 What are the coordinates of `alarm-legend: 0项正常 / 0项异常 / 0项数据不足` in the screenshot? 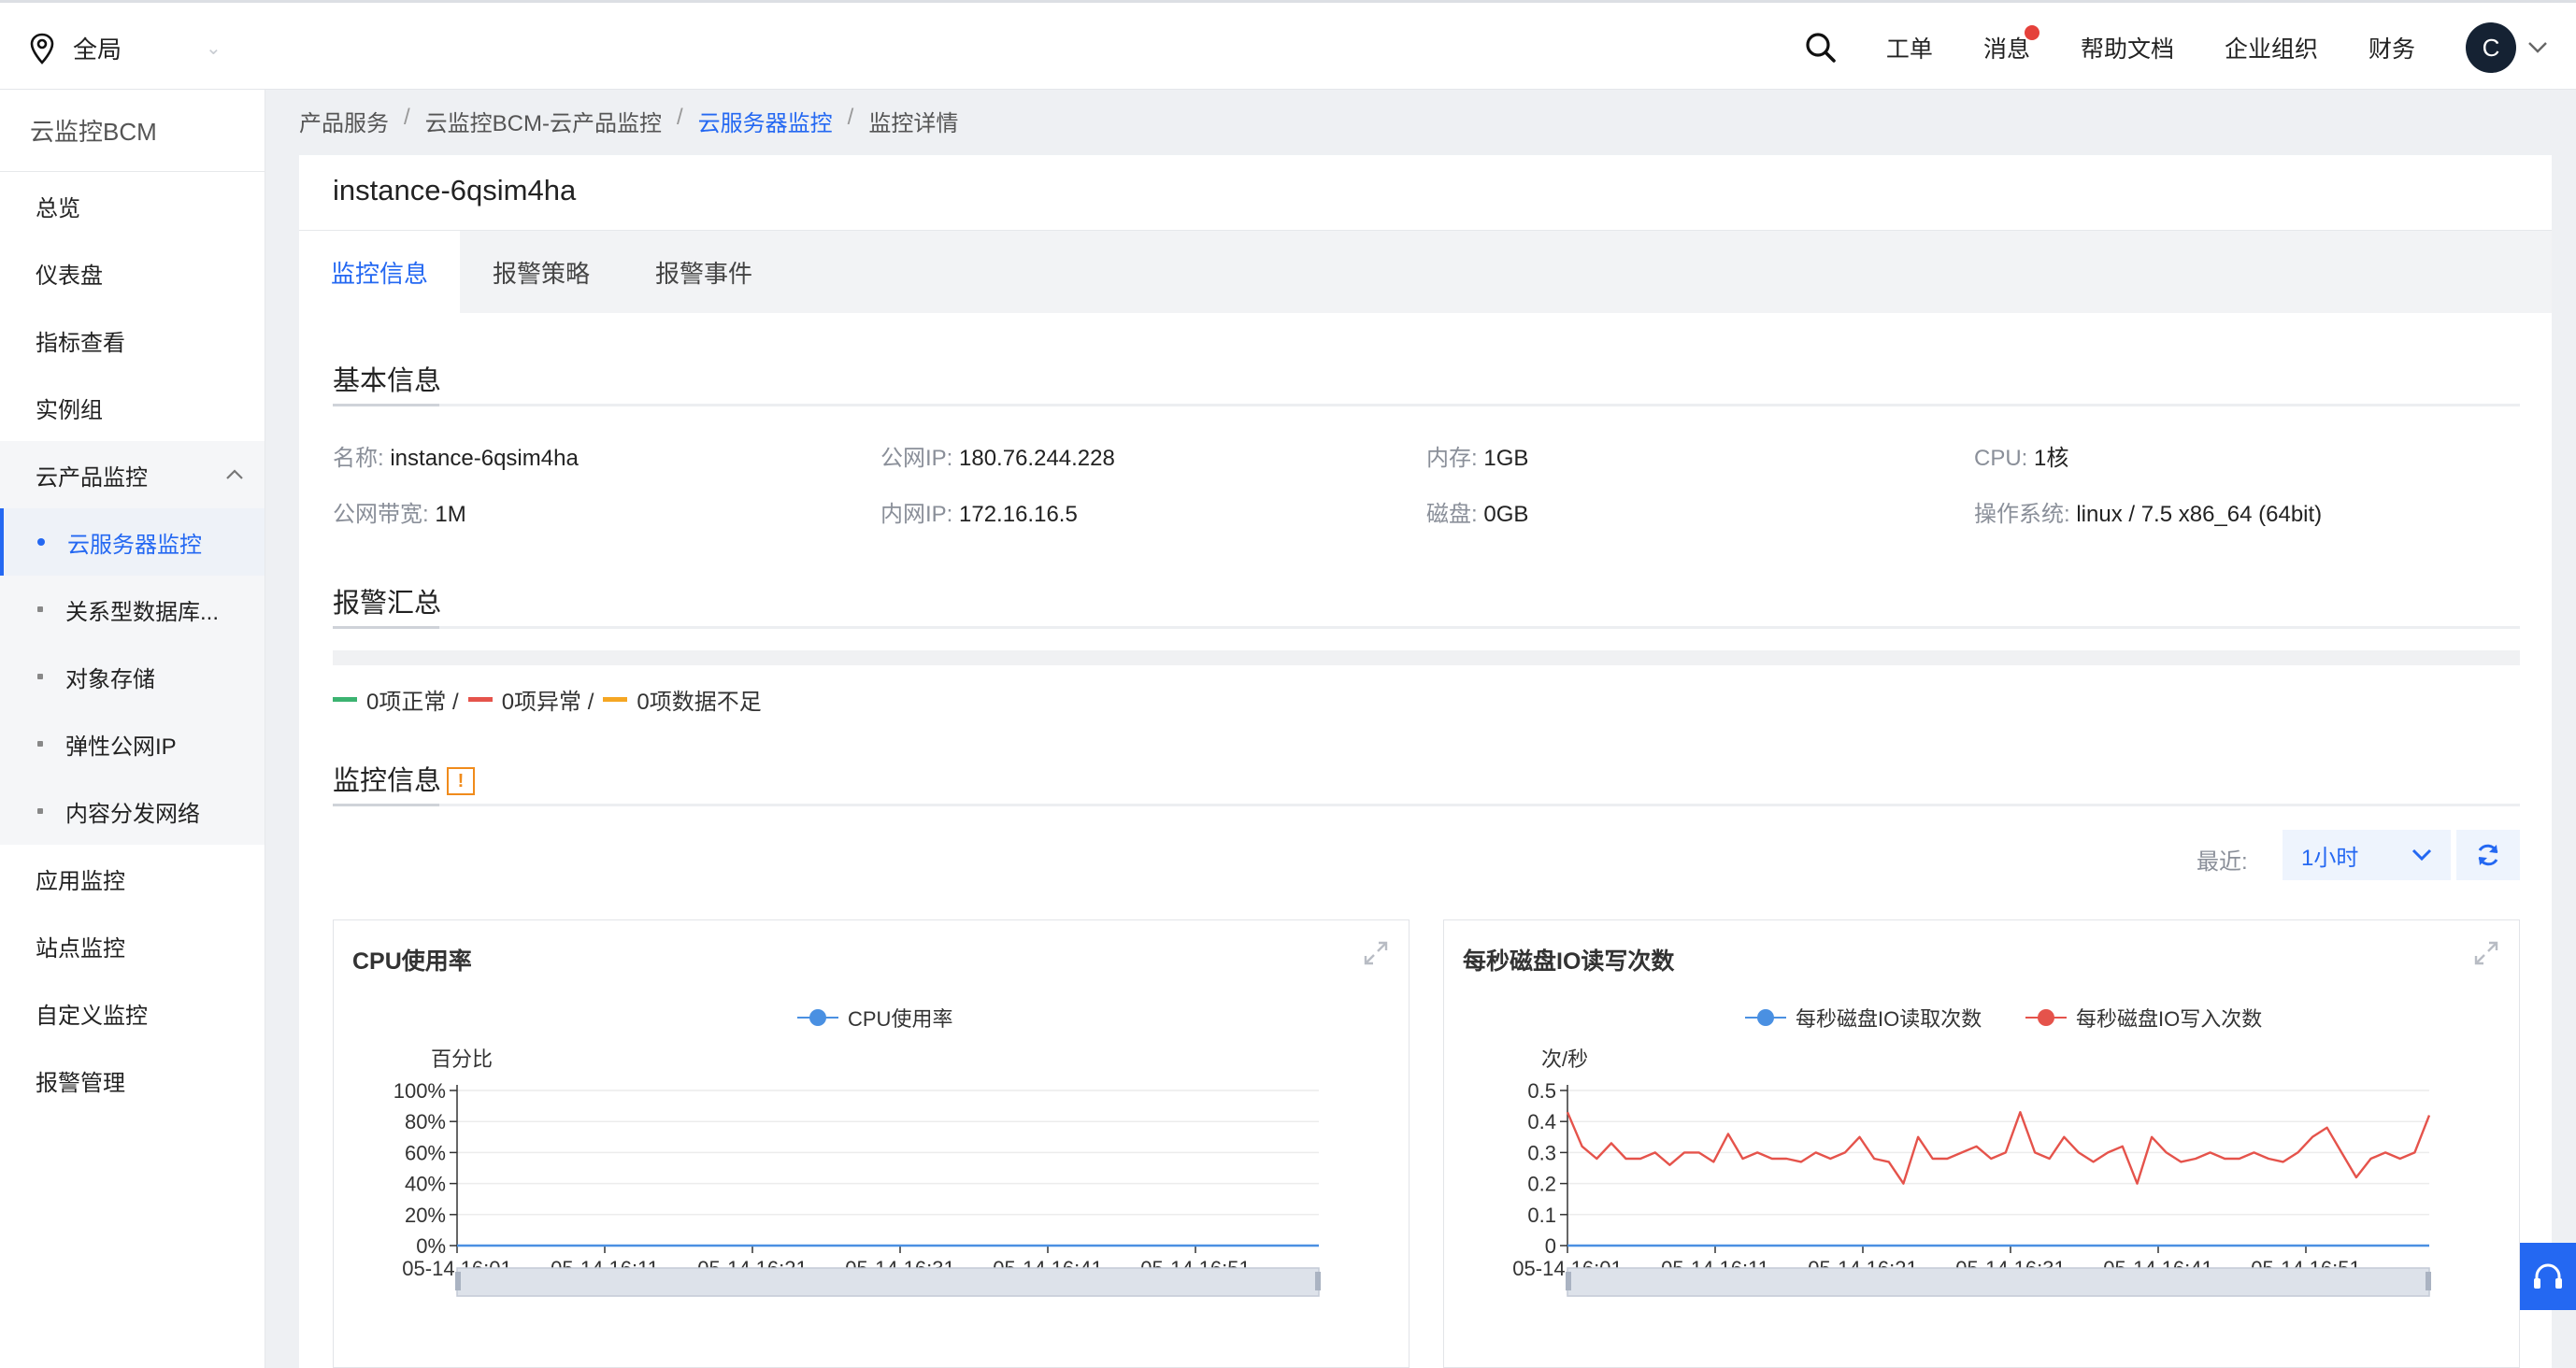 It's located at (547, 699).